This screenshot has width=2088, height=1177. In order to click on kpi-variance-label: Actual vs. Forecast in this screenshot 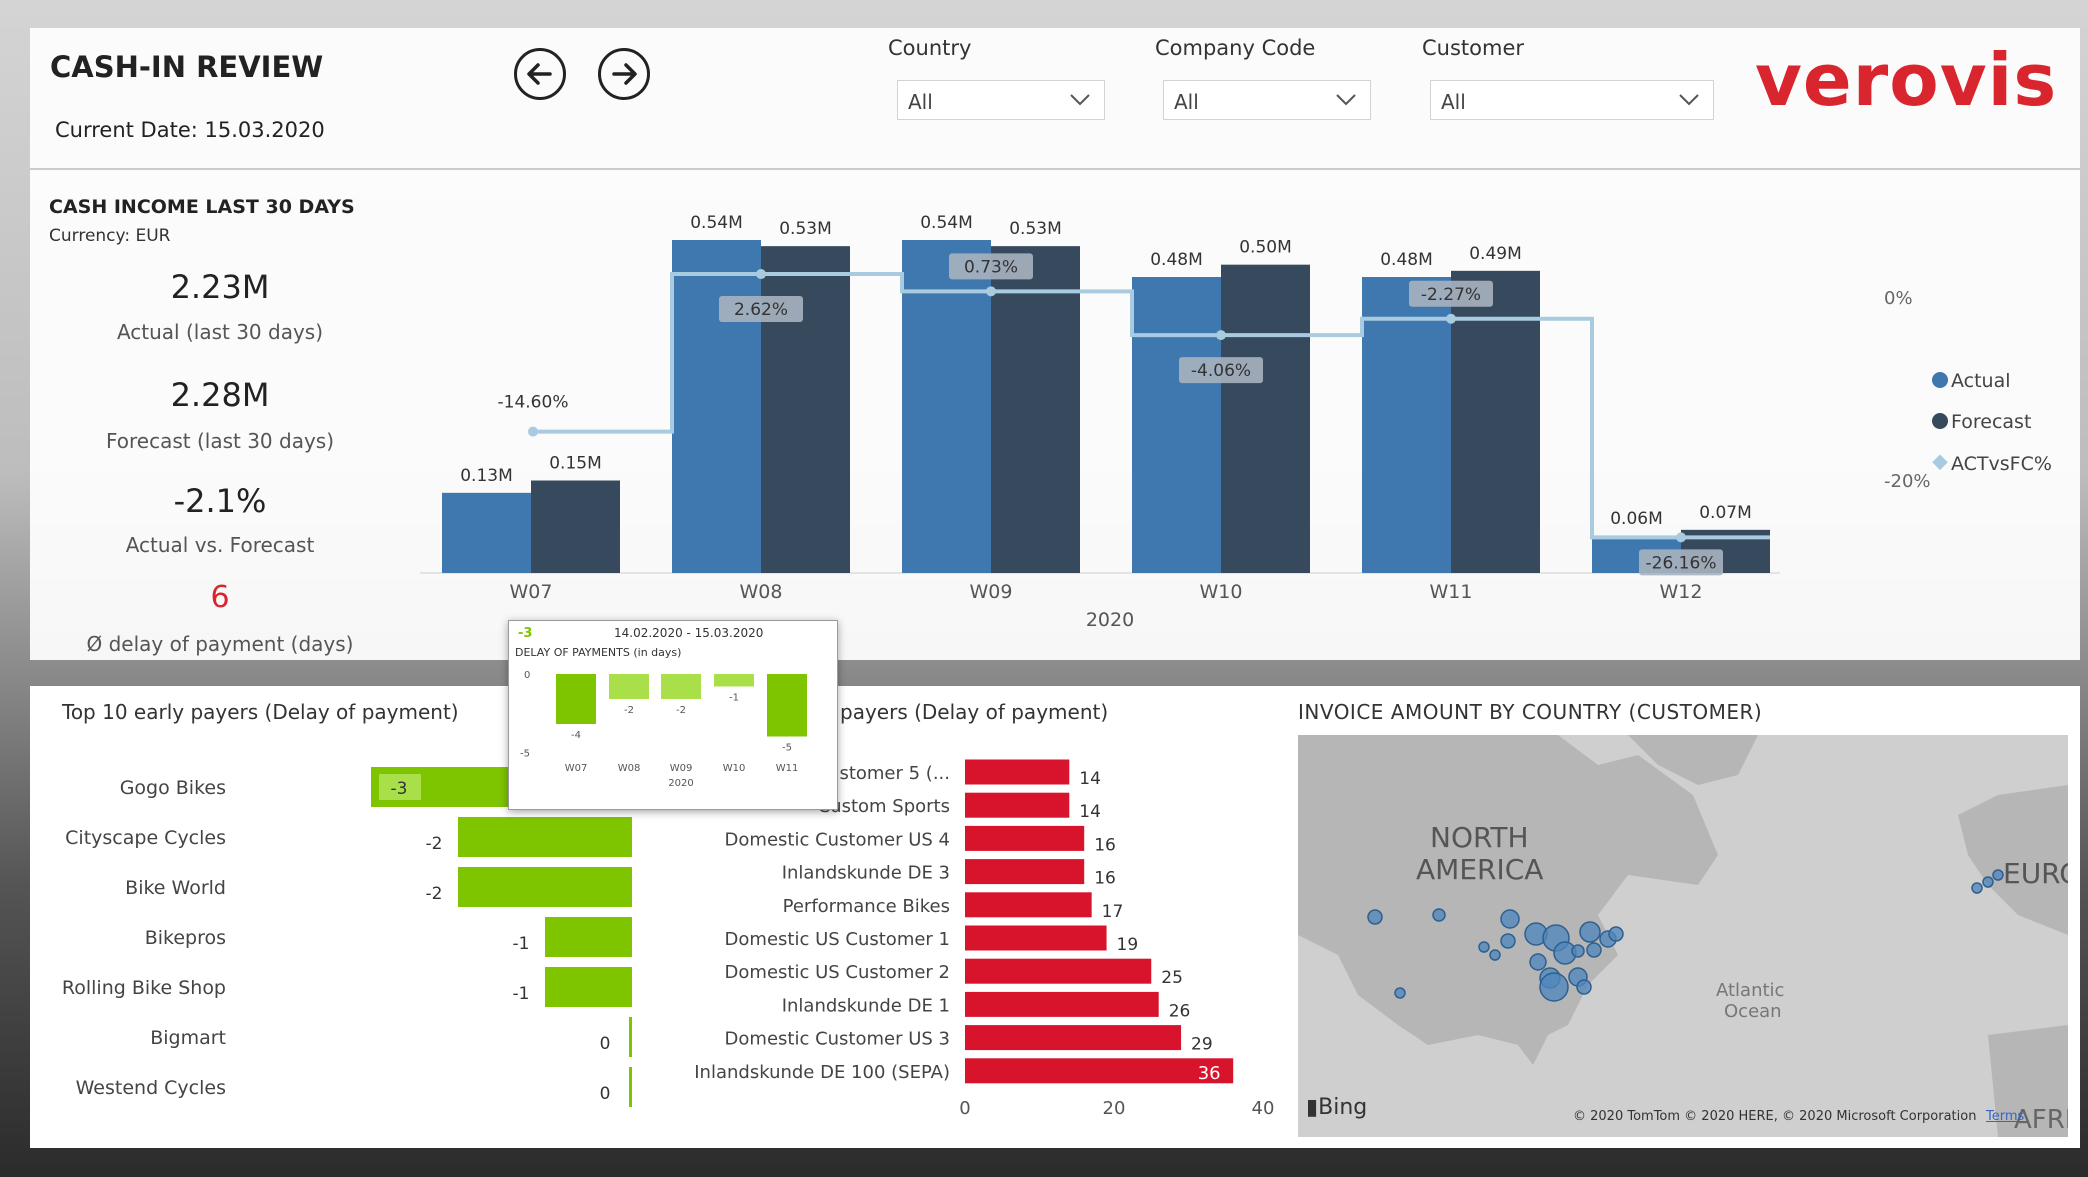, I will do `click(220, 545)`.